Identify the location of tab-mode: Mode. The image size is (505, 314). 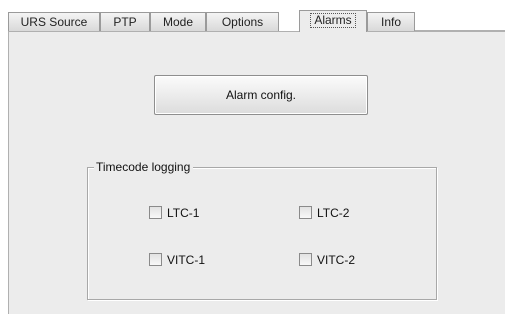
(178, 21).